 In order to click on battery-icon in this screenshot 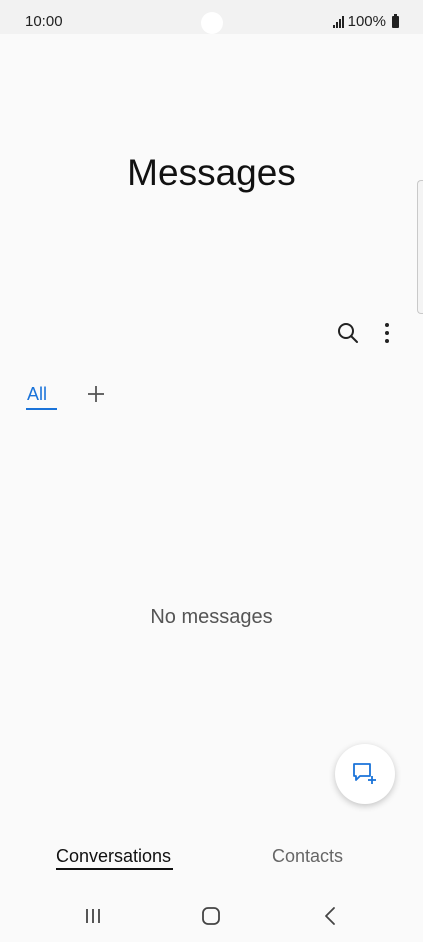, I will do `click(395, 20)`.